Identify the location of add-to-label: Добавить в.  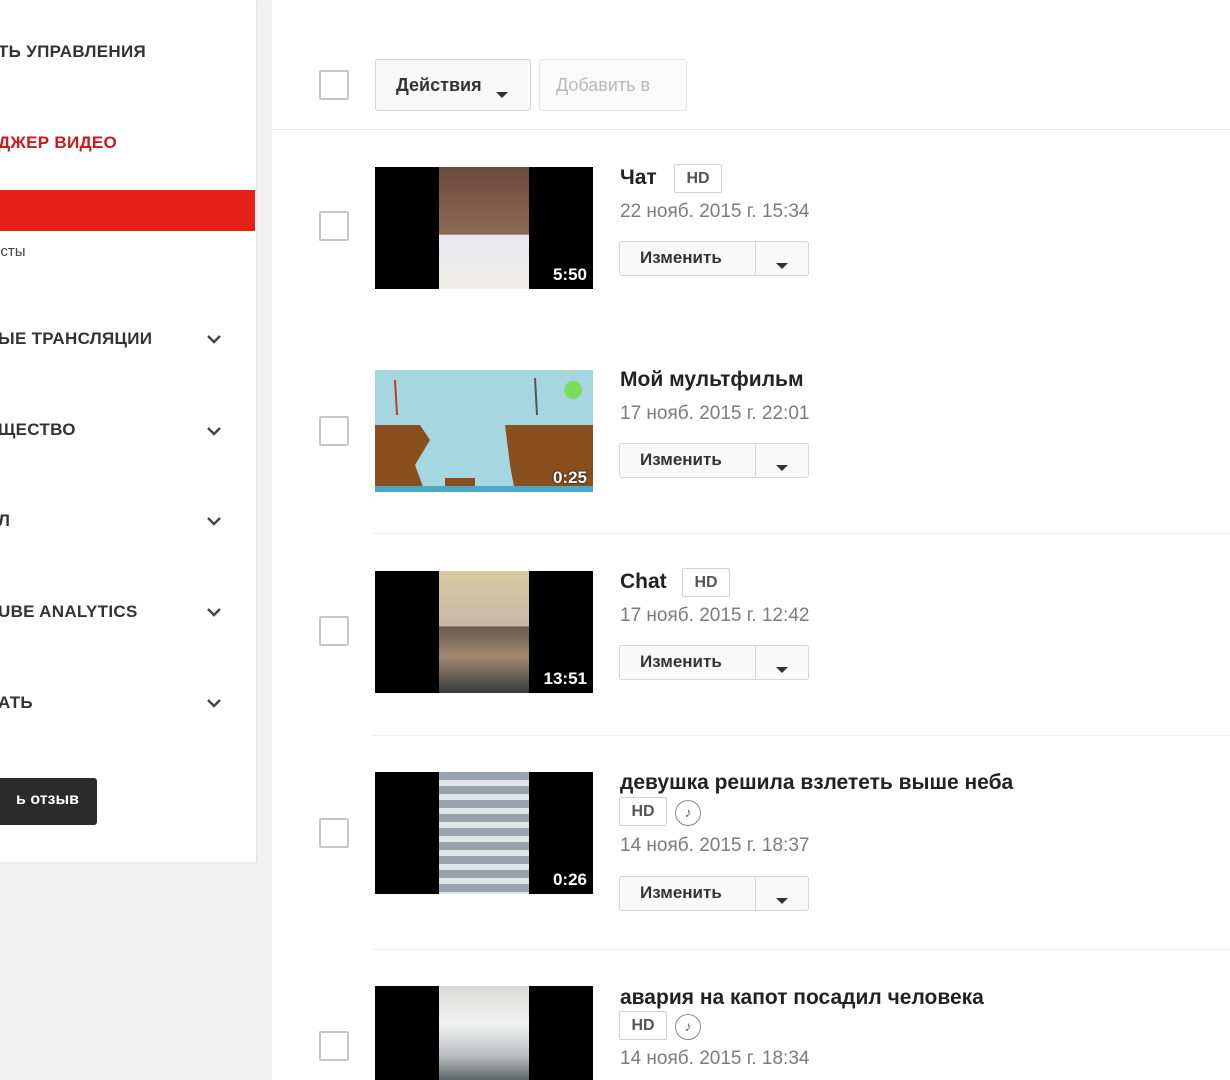
(603, 85).